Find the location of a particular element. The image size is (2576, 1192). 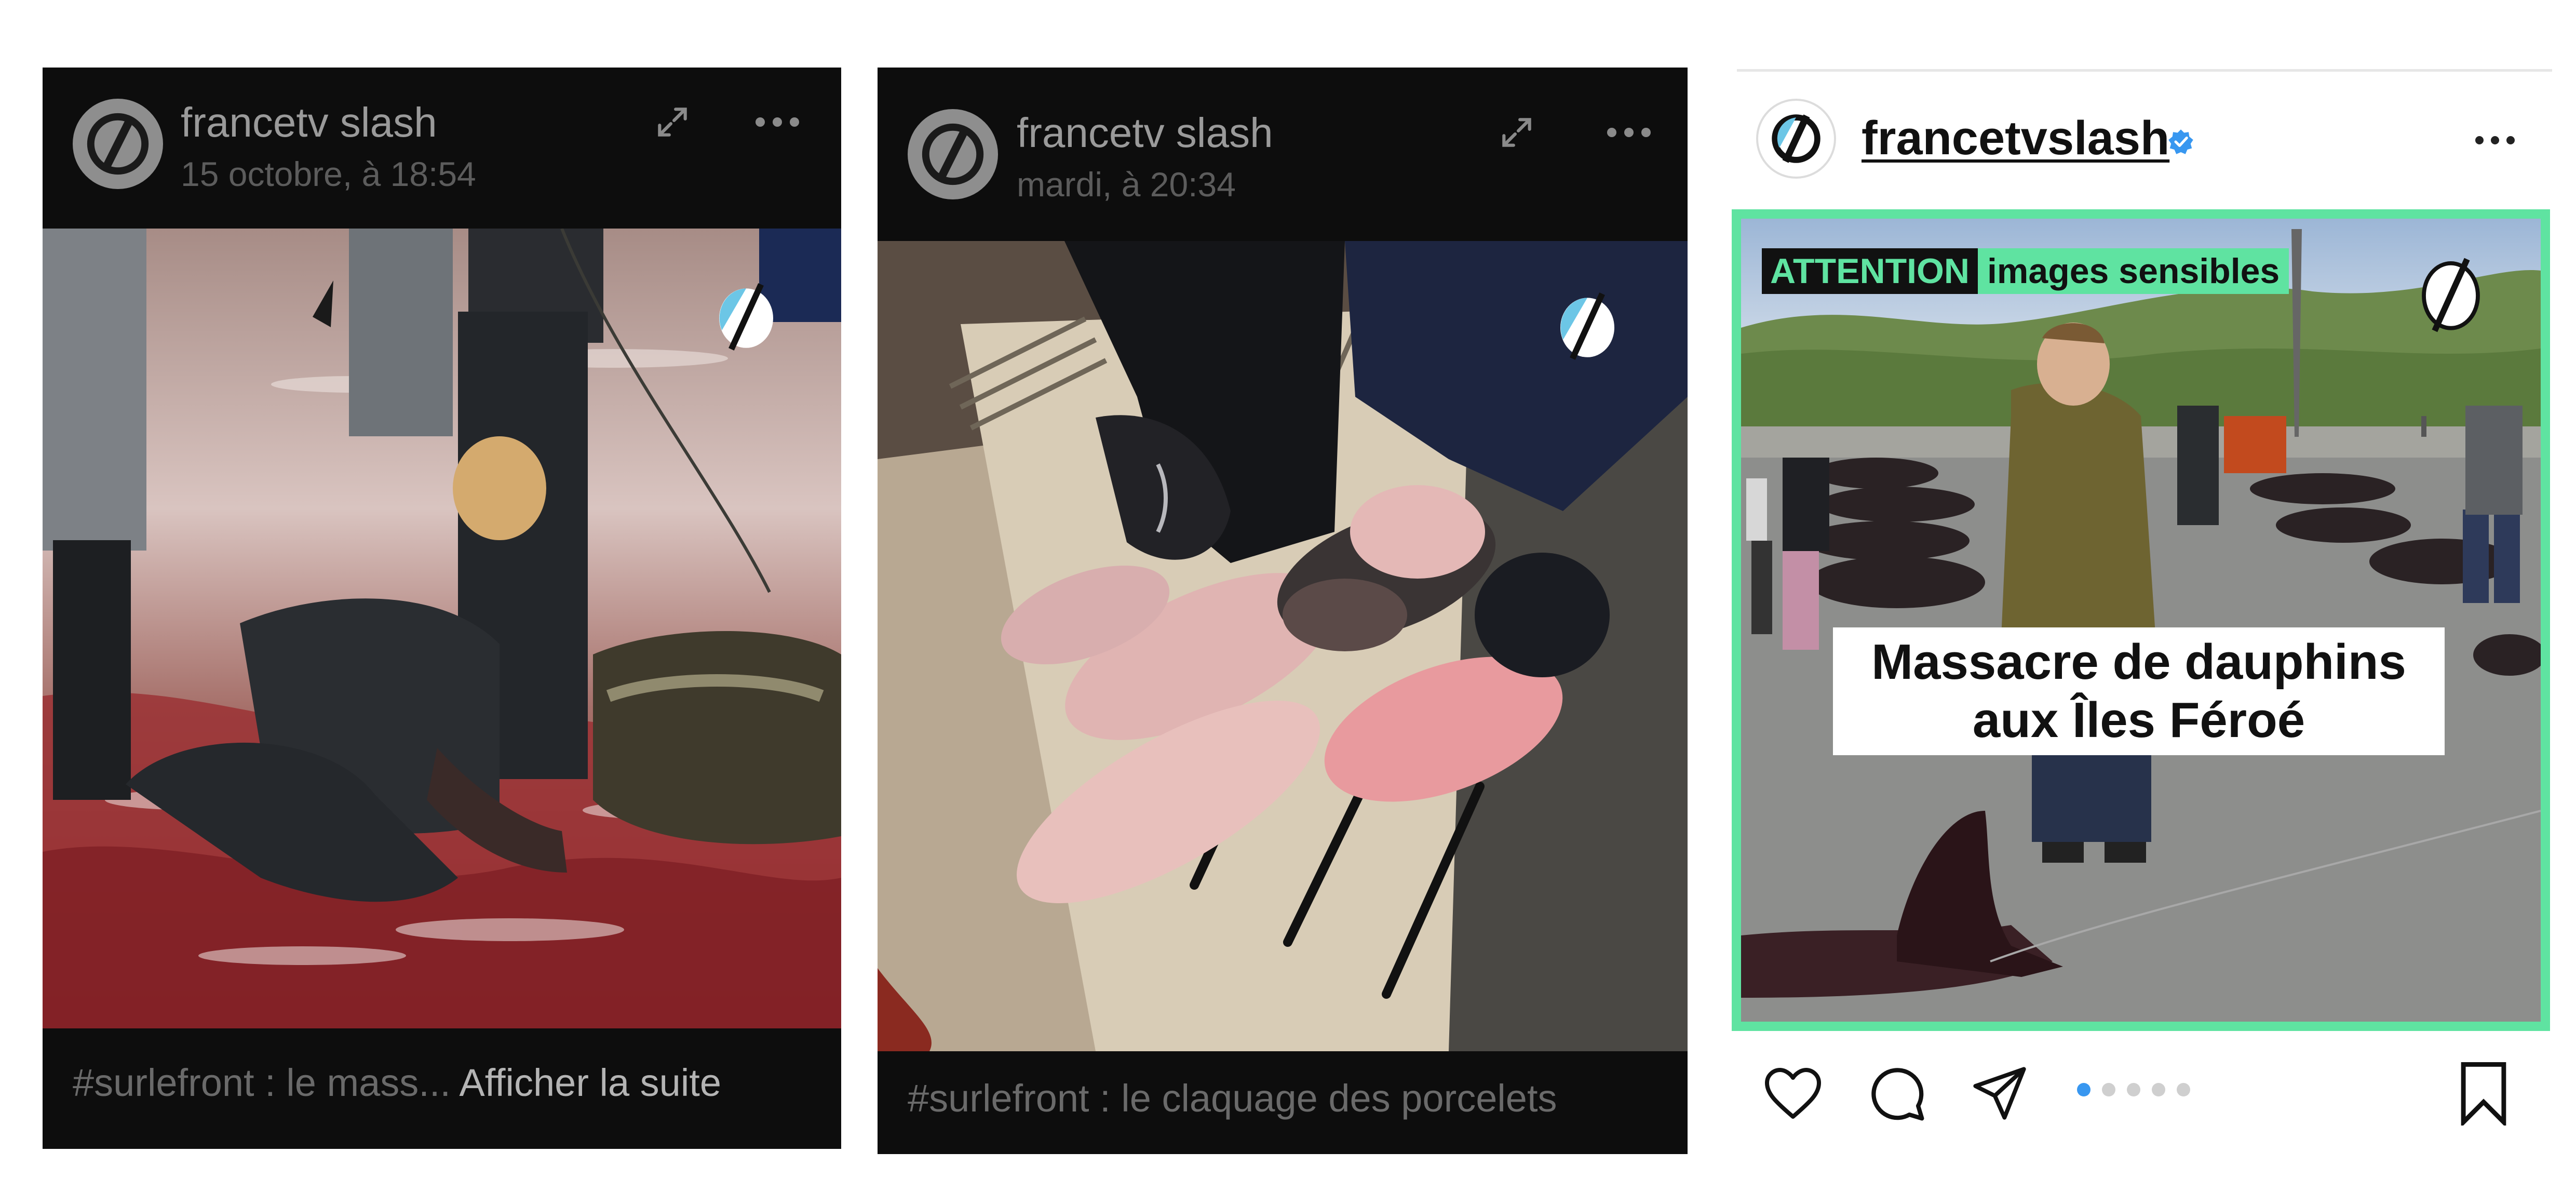

heart-icon is located at coordinates (1793, 1094).